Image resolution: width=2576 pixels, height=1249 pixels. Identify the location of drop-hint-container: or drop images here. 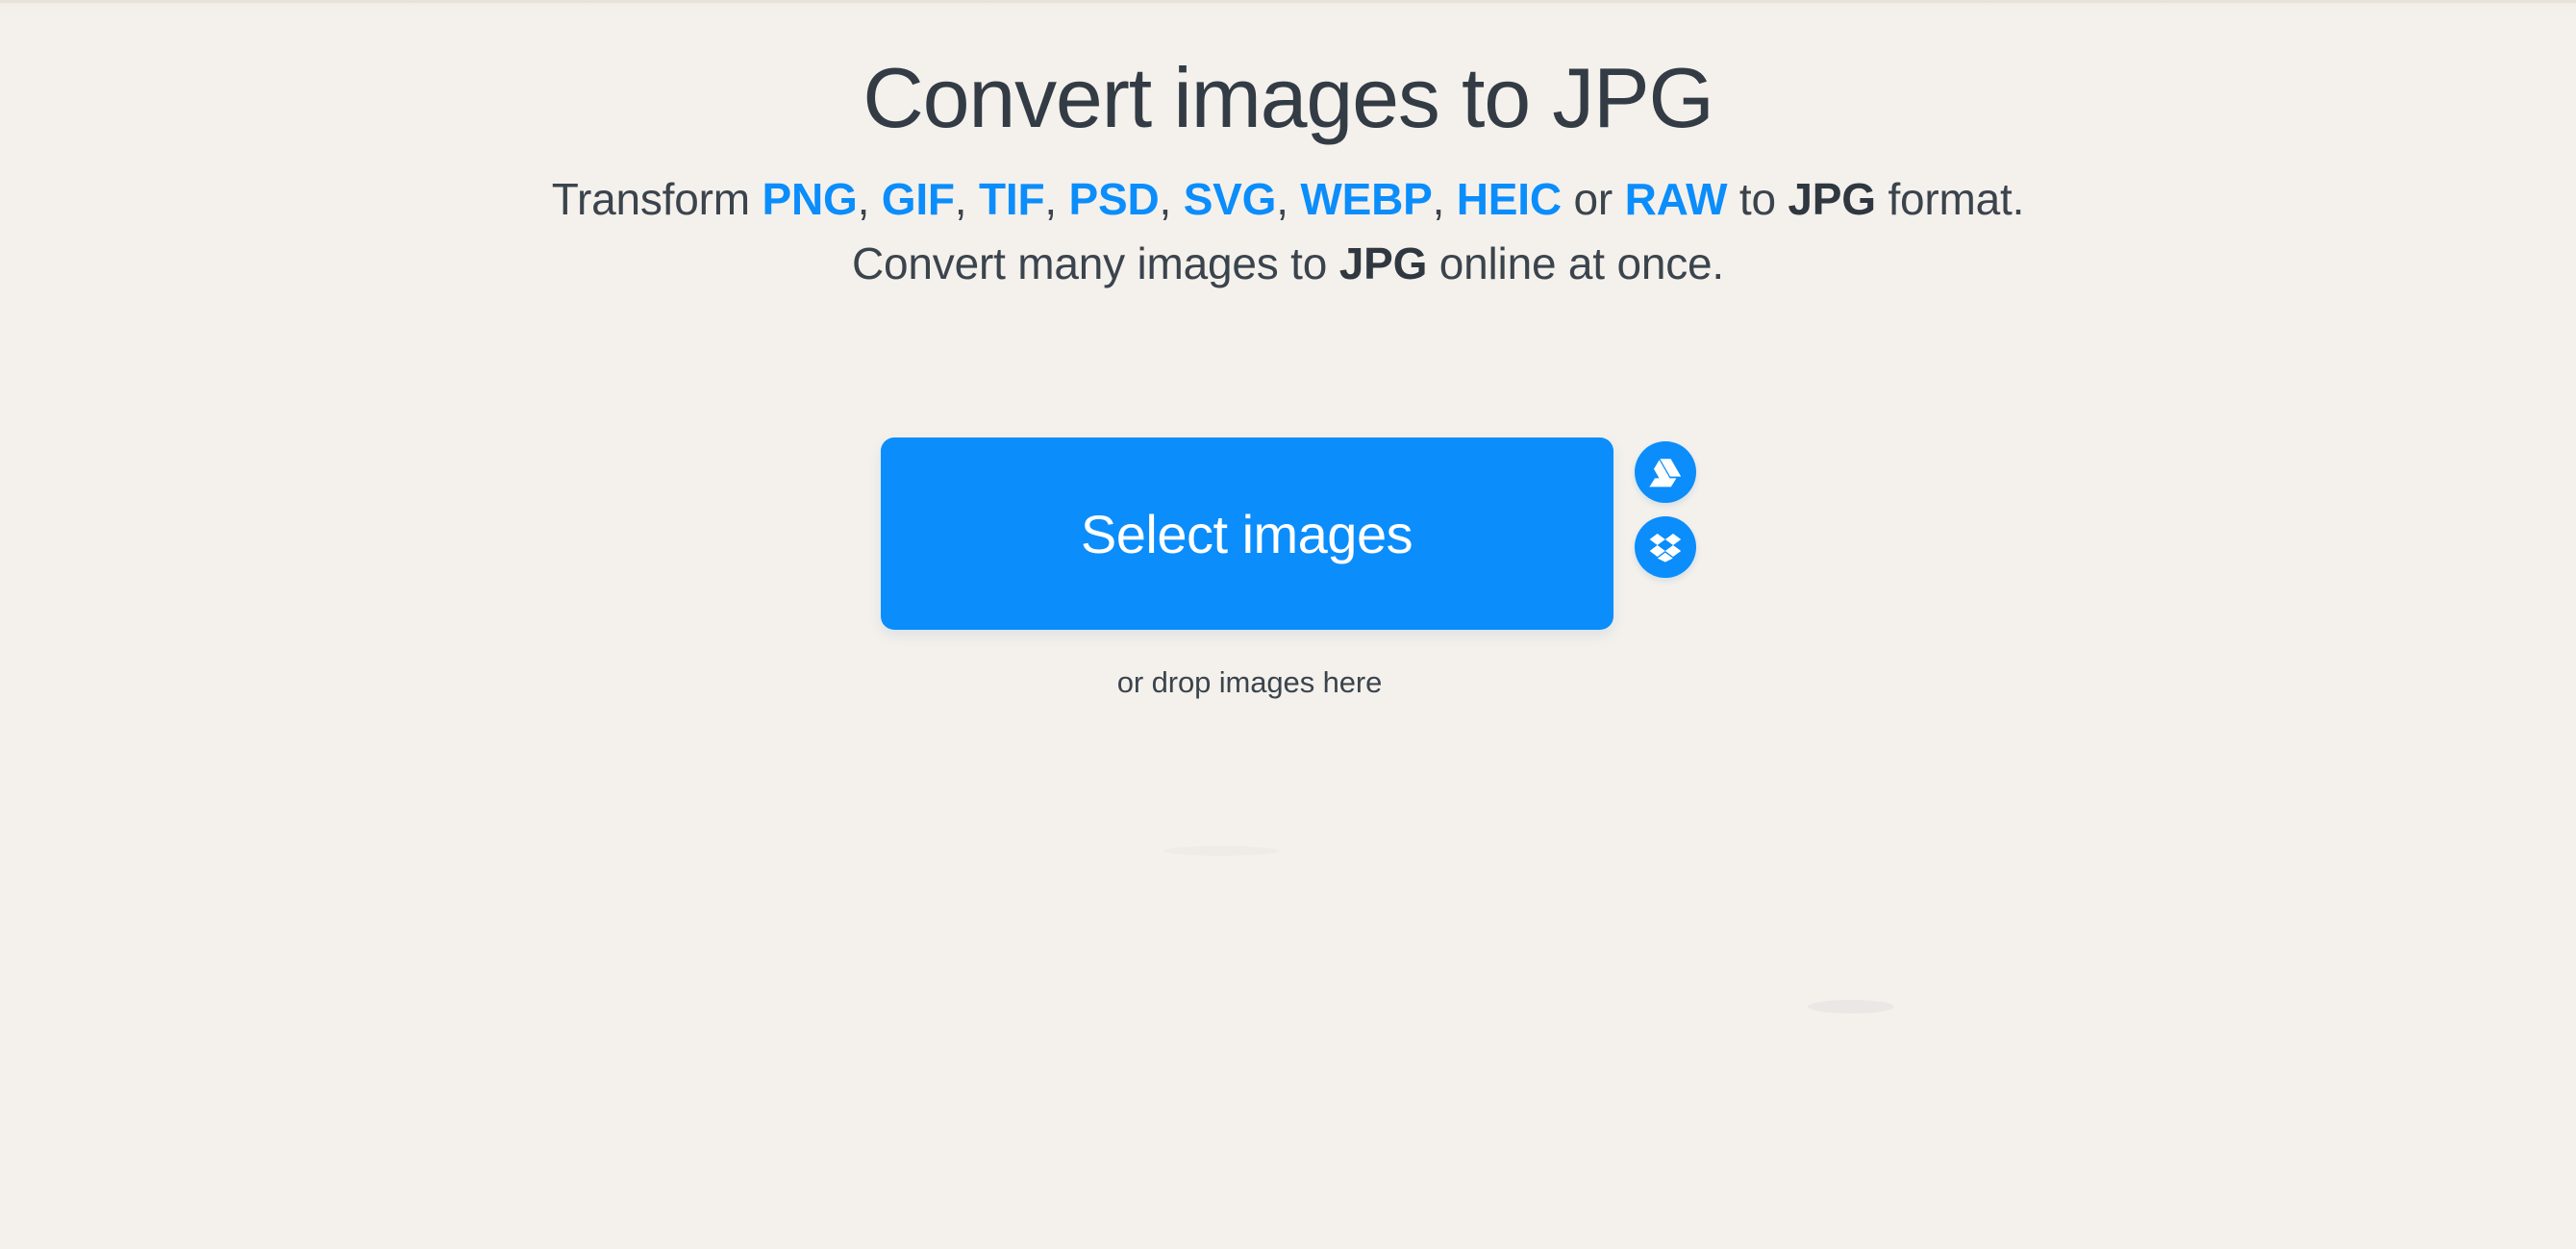
(1288, 682).